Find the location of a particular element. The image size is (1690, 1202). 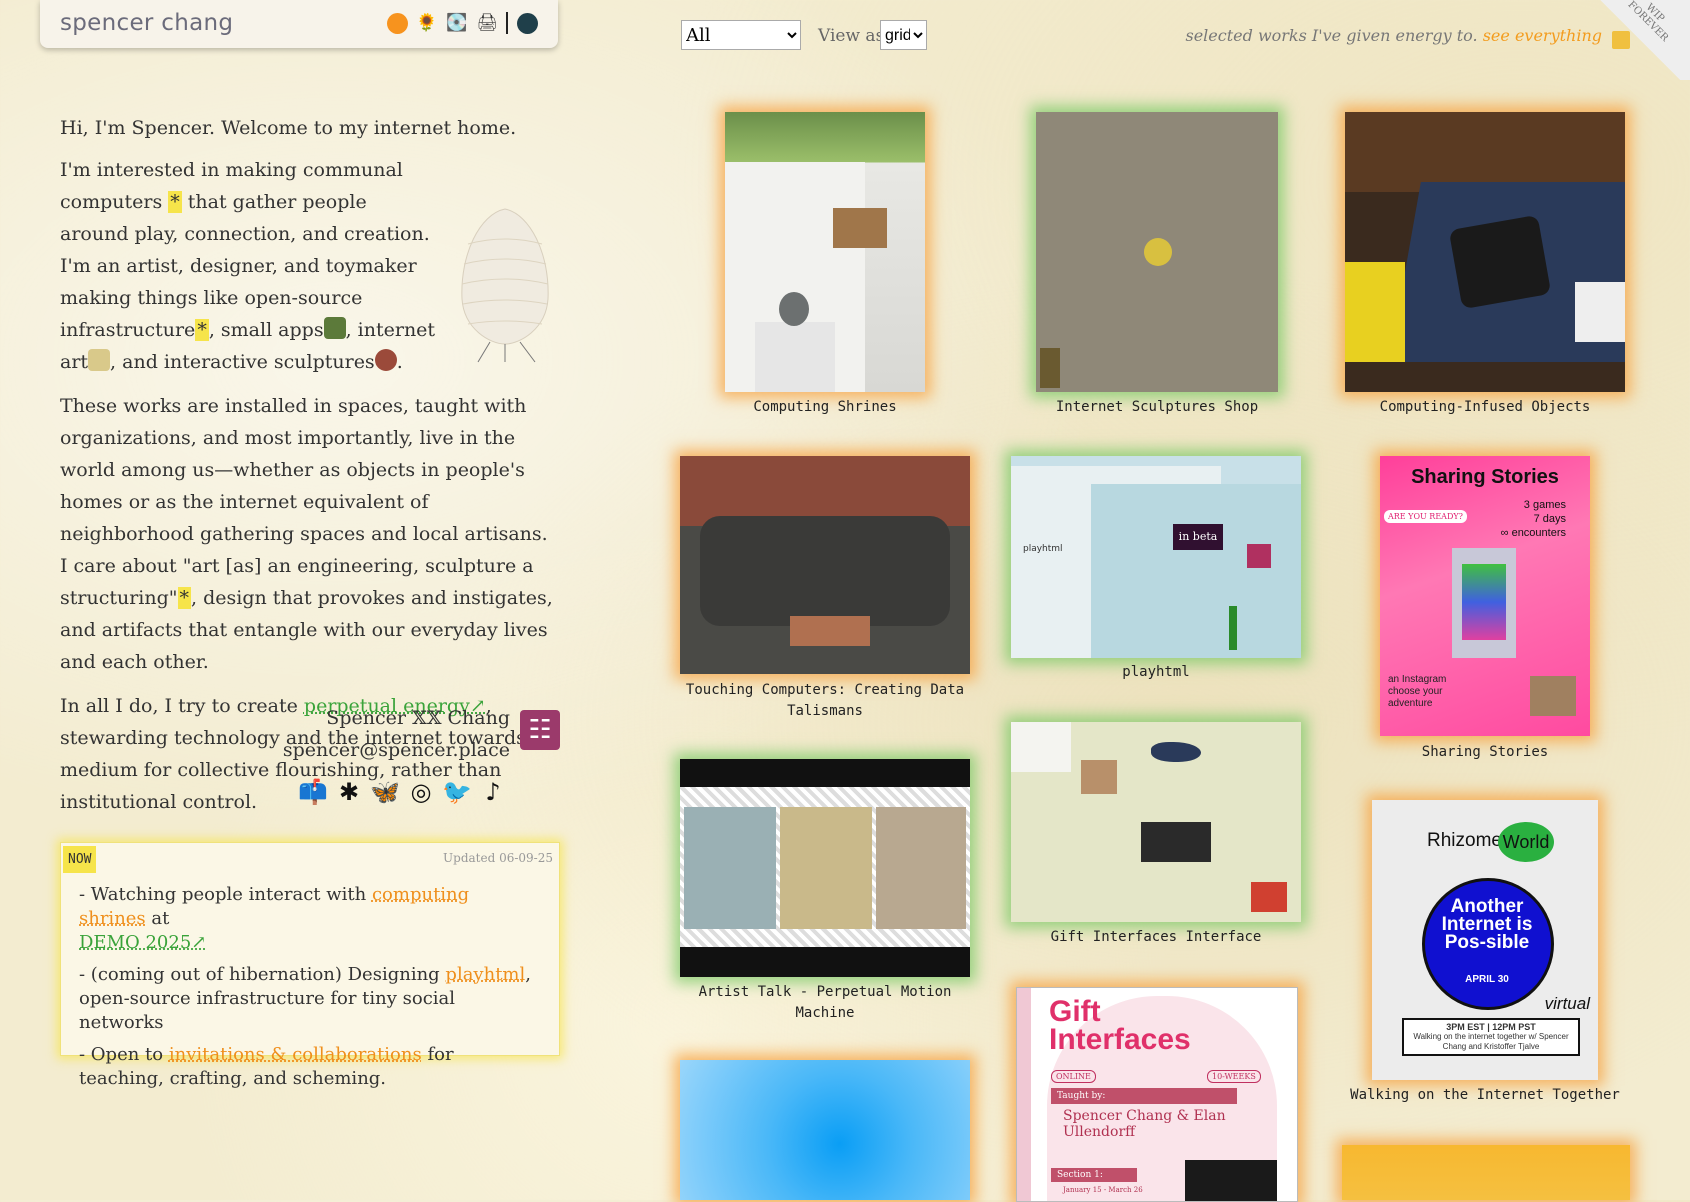

intro-text-segment: . is located at coordinates (399, 362).